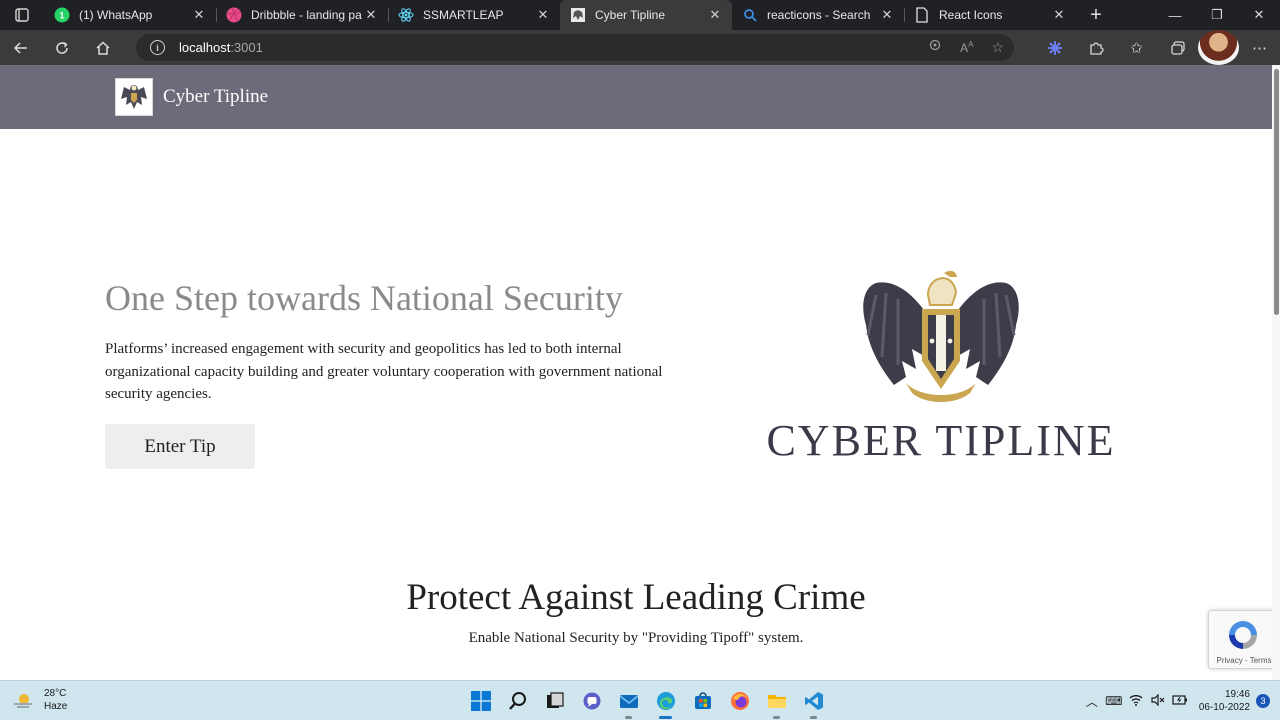  Describe the element at coordinates (116, 15) in the screenshot. I see `tab-title: (1) WhatsApp` at that location.